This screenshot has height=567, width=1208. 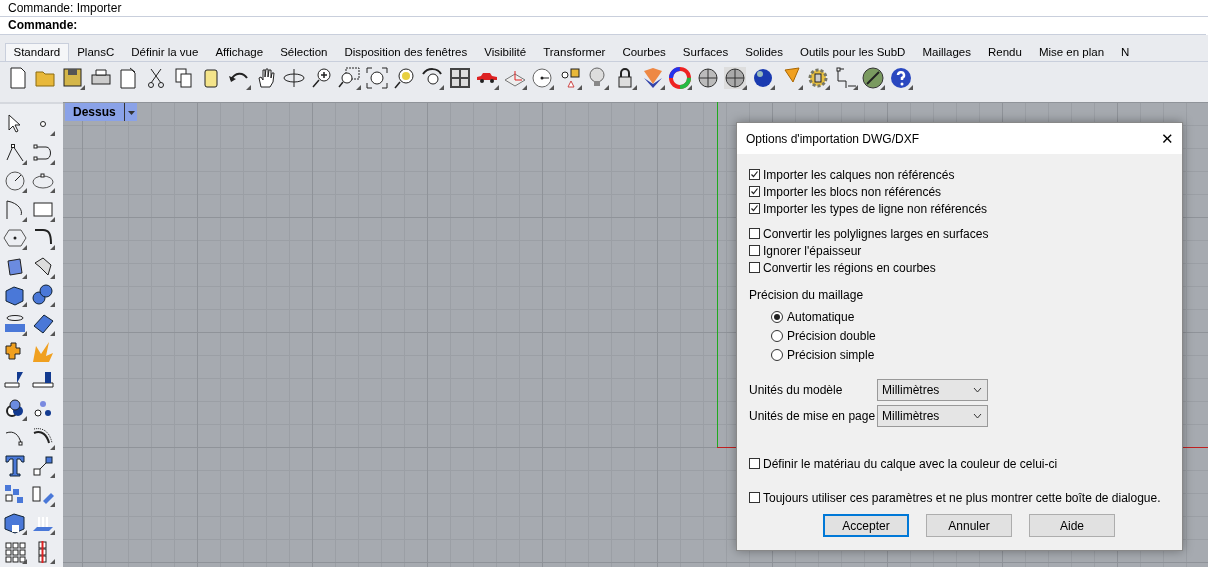 What do you see at coordinates (852, 191) in the screenshot?
I see `checkbox-label: Importer les blocs non référencés` at bounding box center [852, 191].